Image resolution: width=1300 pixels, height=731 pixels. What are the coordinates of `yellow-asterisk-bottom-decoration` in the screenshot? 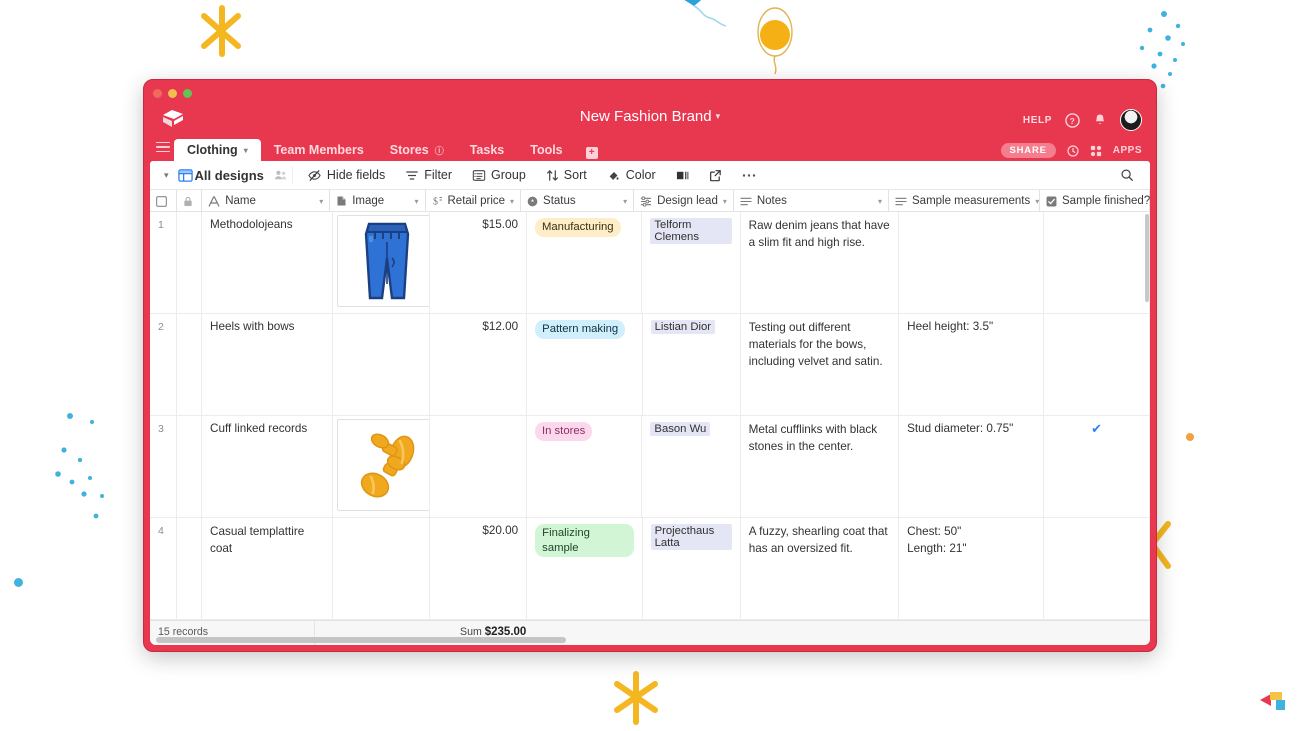 It's located at (636, 698).